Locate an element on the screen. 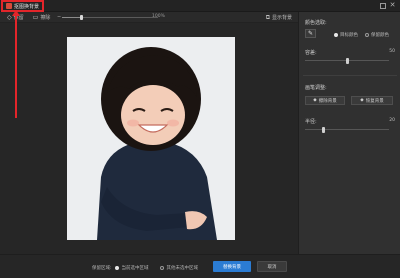  target-color-label: 目标颜色 is located at coordinates (349, 35).